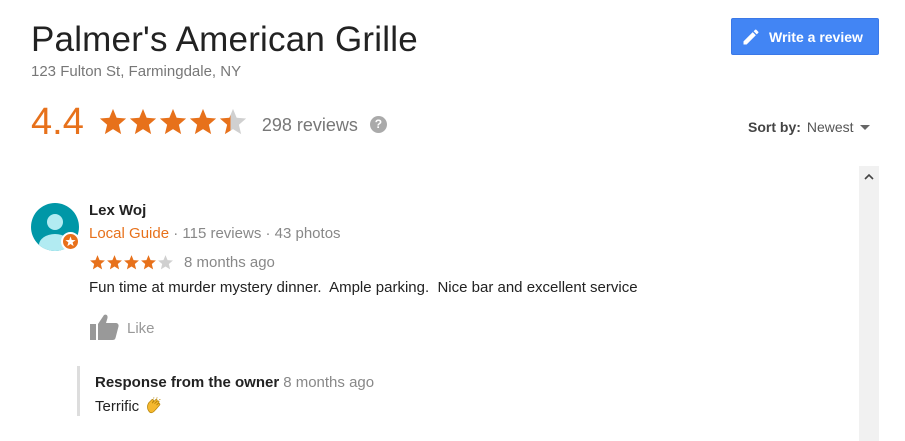  What do you see at coordinates (117, 210) in the screenshot?
I see `reviewer-name: Lex Woj` at bounding box center [117, 210].